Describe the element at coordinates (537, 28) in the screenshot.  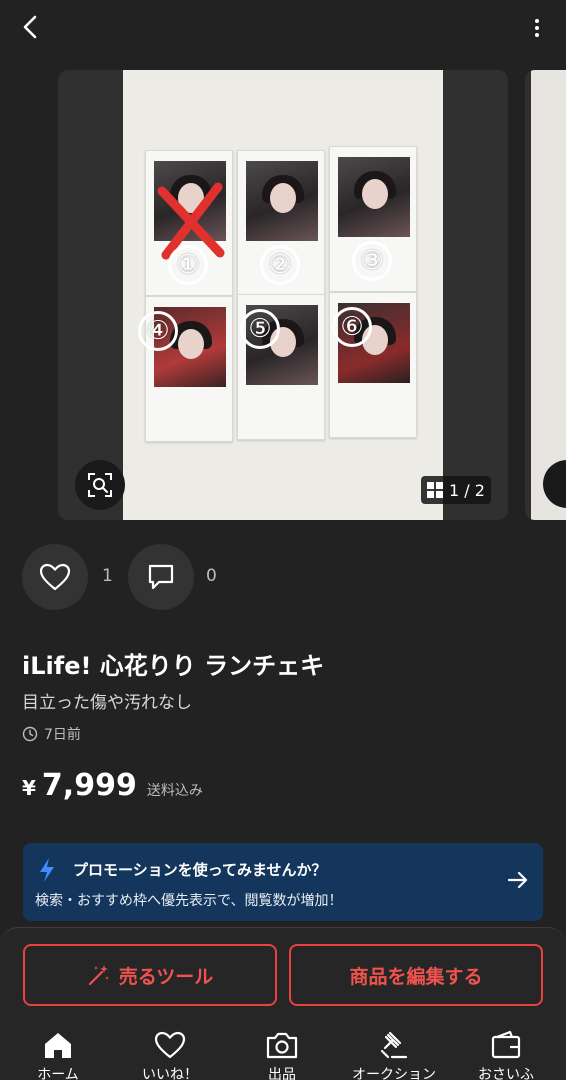
I see `more-options-button` at that location.